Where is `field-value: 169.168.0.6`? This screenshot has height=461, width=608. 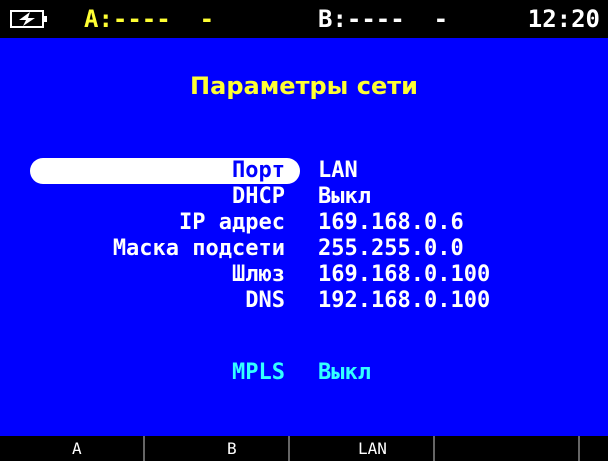
field-value: 169.168.0.6 is located at coordinates (391, 222).